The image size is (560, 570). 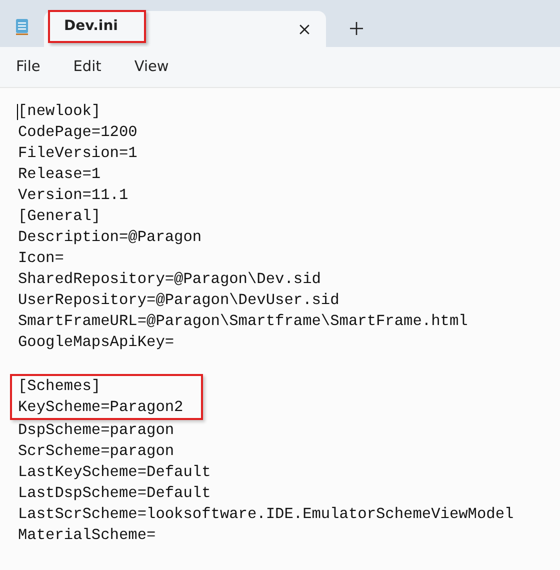 What do you see at coordinates (356, 28) in the screenshot?
I see `new-tab-icon` at bounding box center [356, 28].